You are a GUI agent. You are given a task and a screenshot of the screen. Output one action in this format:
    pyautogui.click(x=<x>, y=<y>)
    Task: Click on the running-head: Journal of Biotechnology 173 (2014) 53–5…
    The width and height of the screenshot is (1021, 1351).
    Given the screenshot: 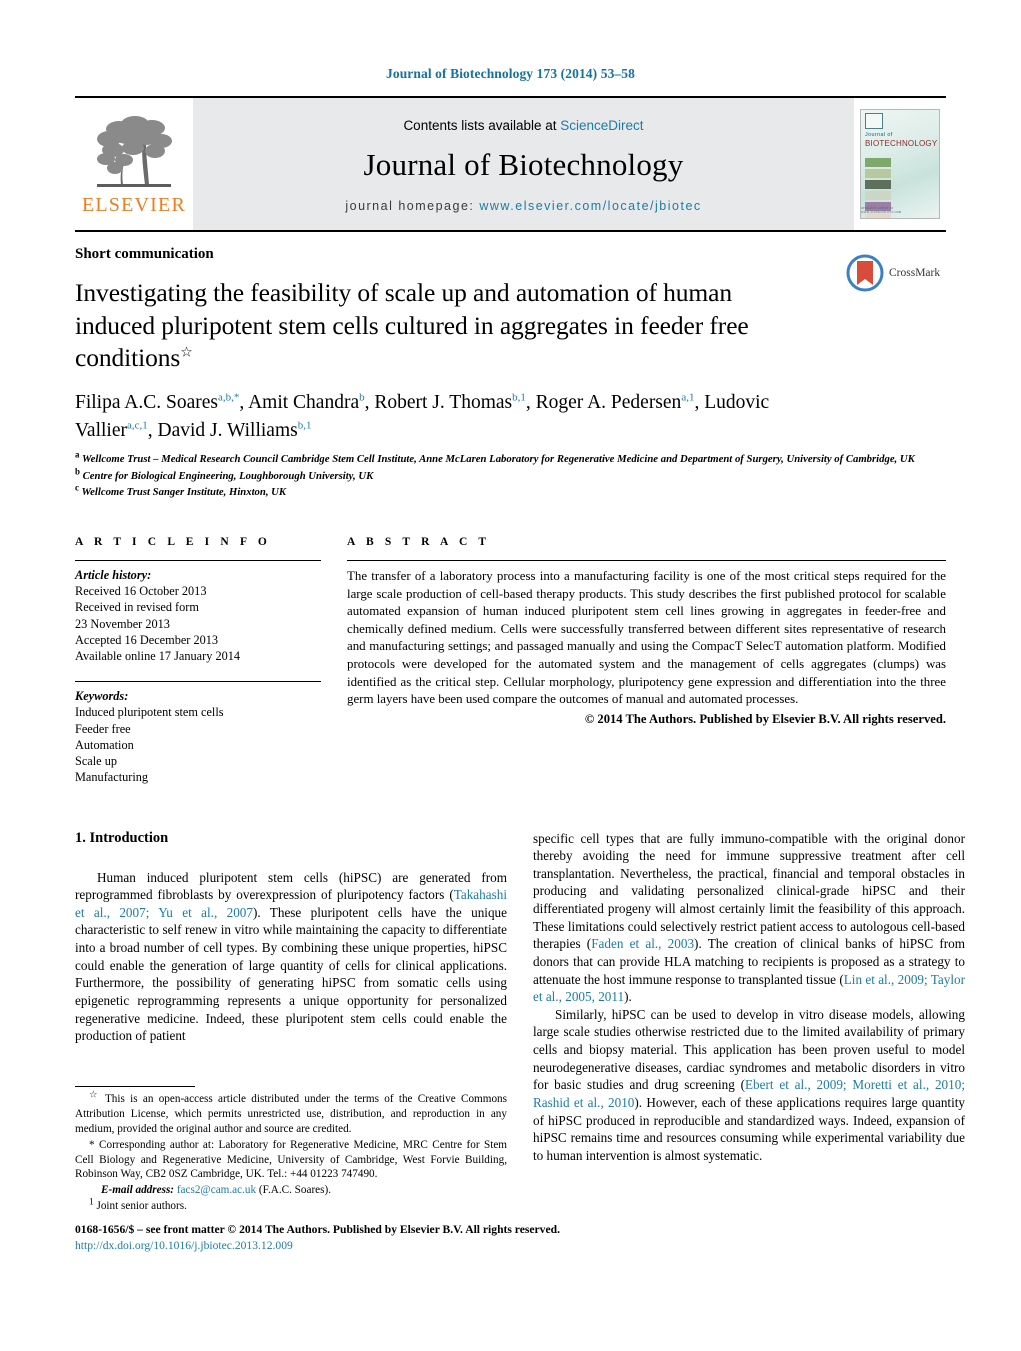 What is the action you would take?
    pyautogui.click(x=510, y=73)
    